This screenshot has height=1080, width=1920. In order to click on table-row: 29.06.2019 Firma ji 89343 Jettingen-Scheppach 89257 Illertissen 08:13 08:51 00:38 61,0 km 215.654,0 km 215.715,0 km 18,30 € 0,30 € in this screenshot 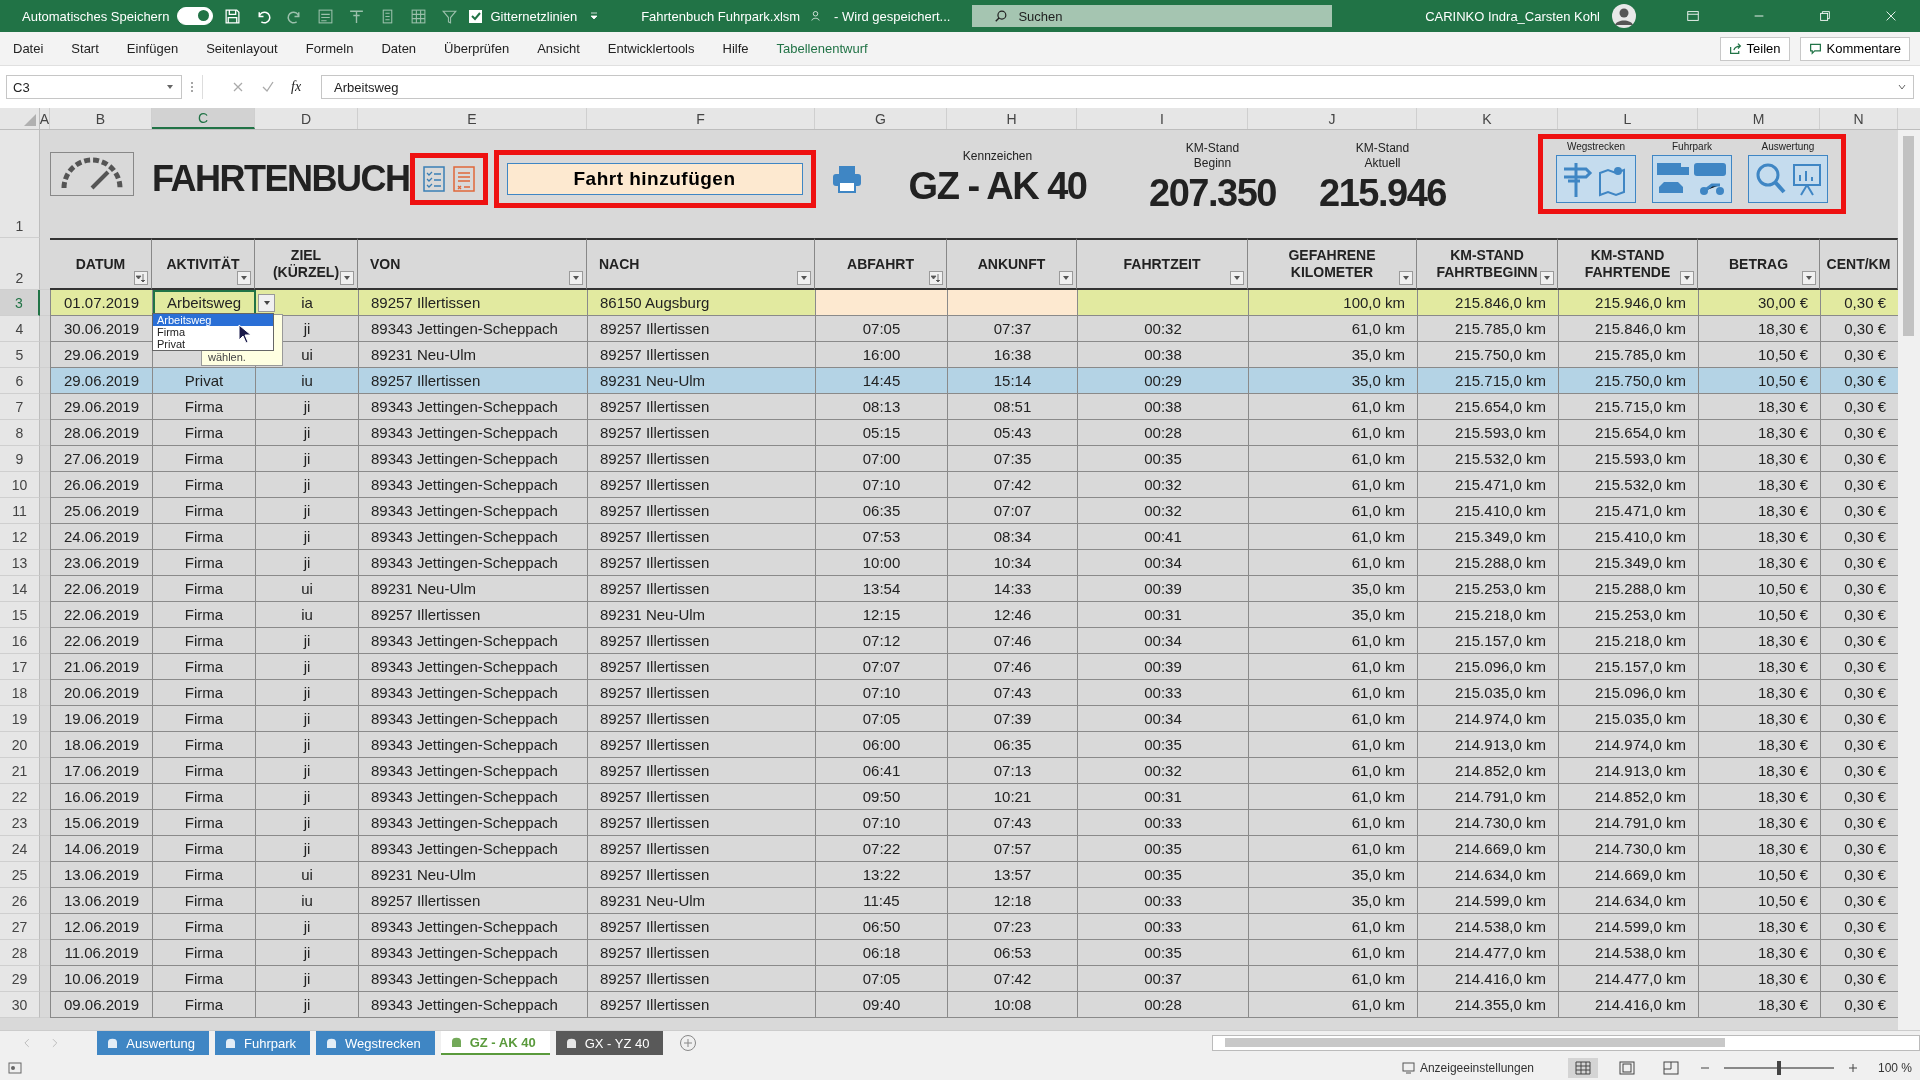, I will do `click(974, 407)`.